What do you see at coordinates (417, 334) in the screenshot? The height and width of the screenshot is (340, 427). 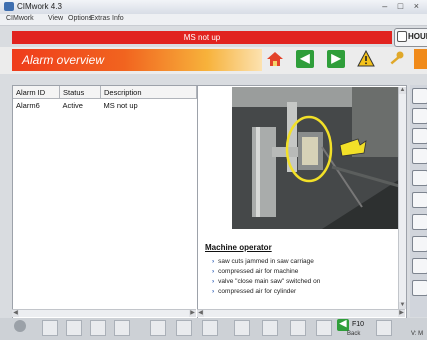 I see `version-label: V: M` at bounding box center [417, 334].